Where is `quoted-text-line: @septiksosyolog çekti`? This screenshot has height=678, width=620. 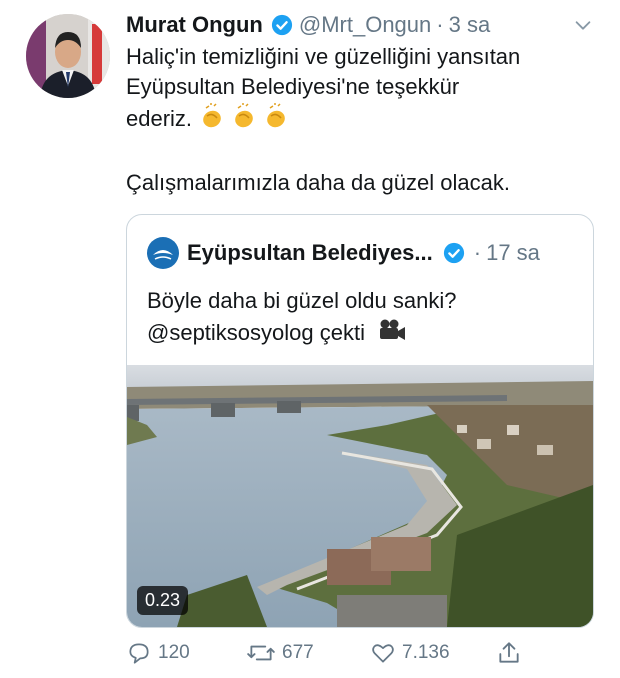
quoted-text-line: @septiksosyolog çekti is located at coordinates (256, 332).